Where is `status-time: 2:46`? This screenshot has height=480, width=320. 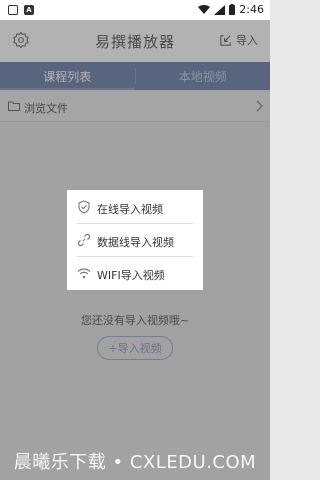 status-time: 2:46 is located at coordinates (251, 9).